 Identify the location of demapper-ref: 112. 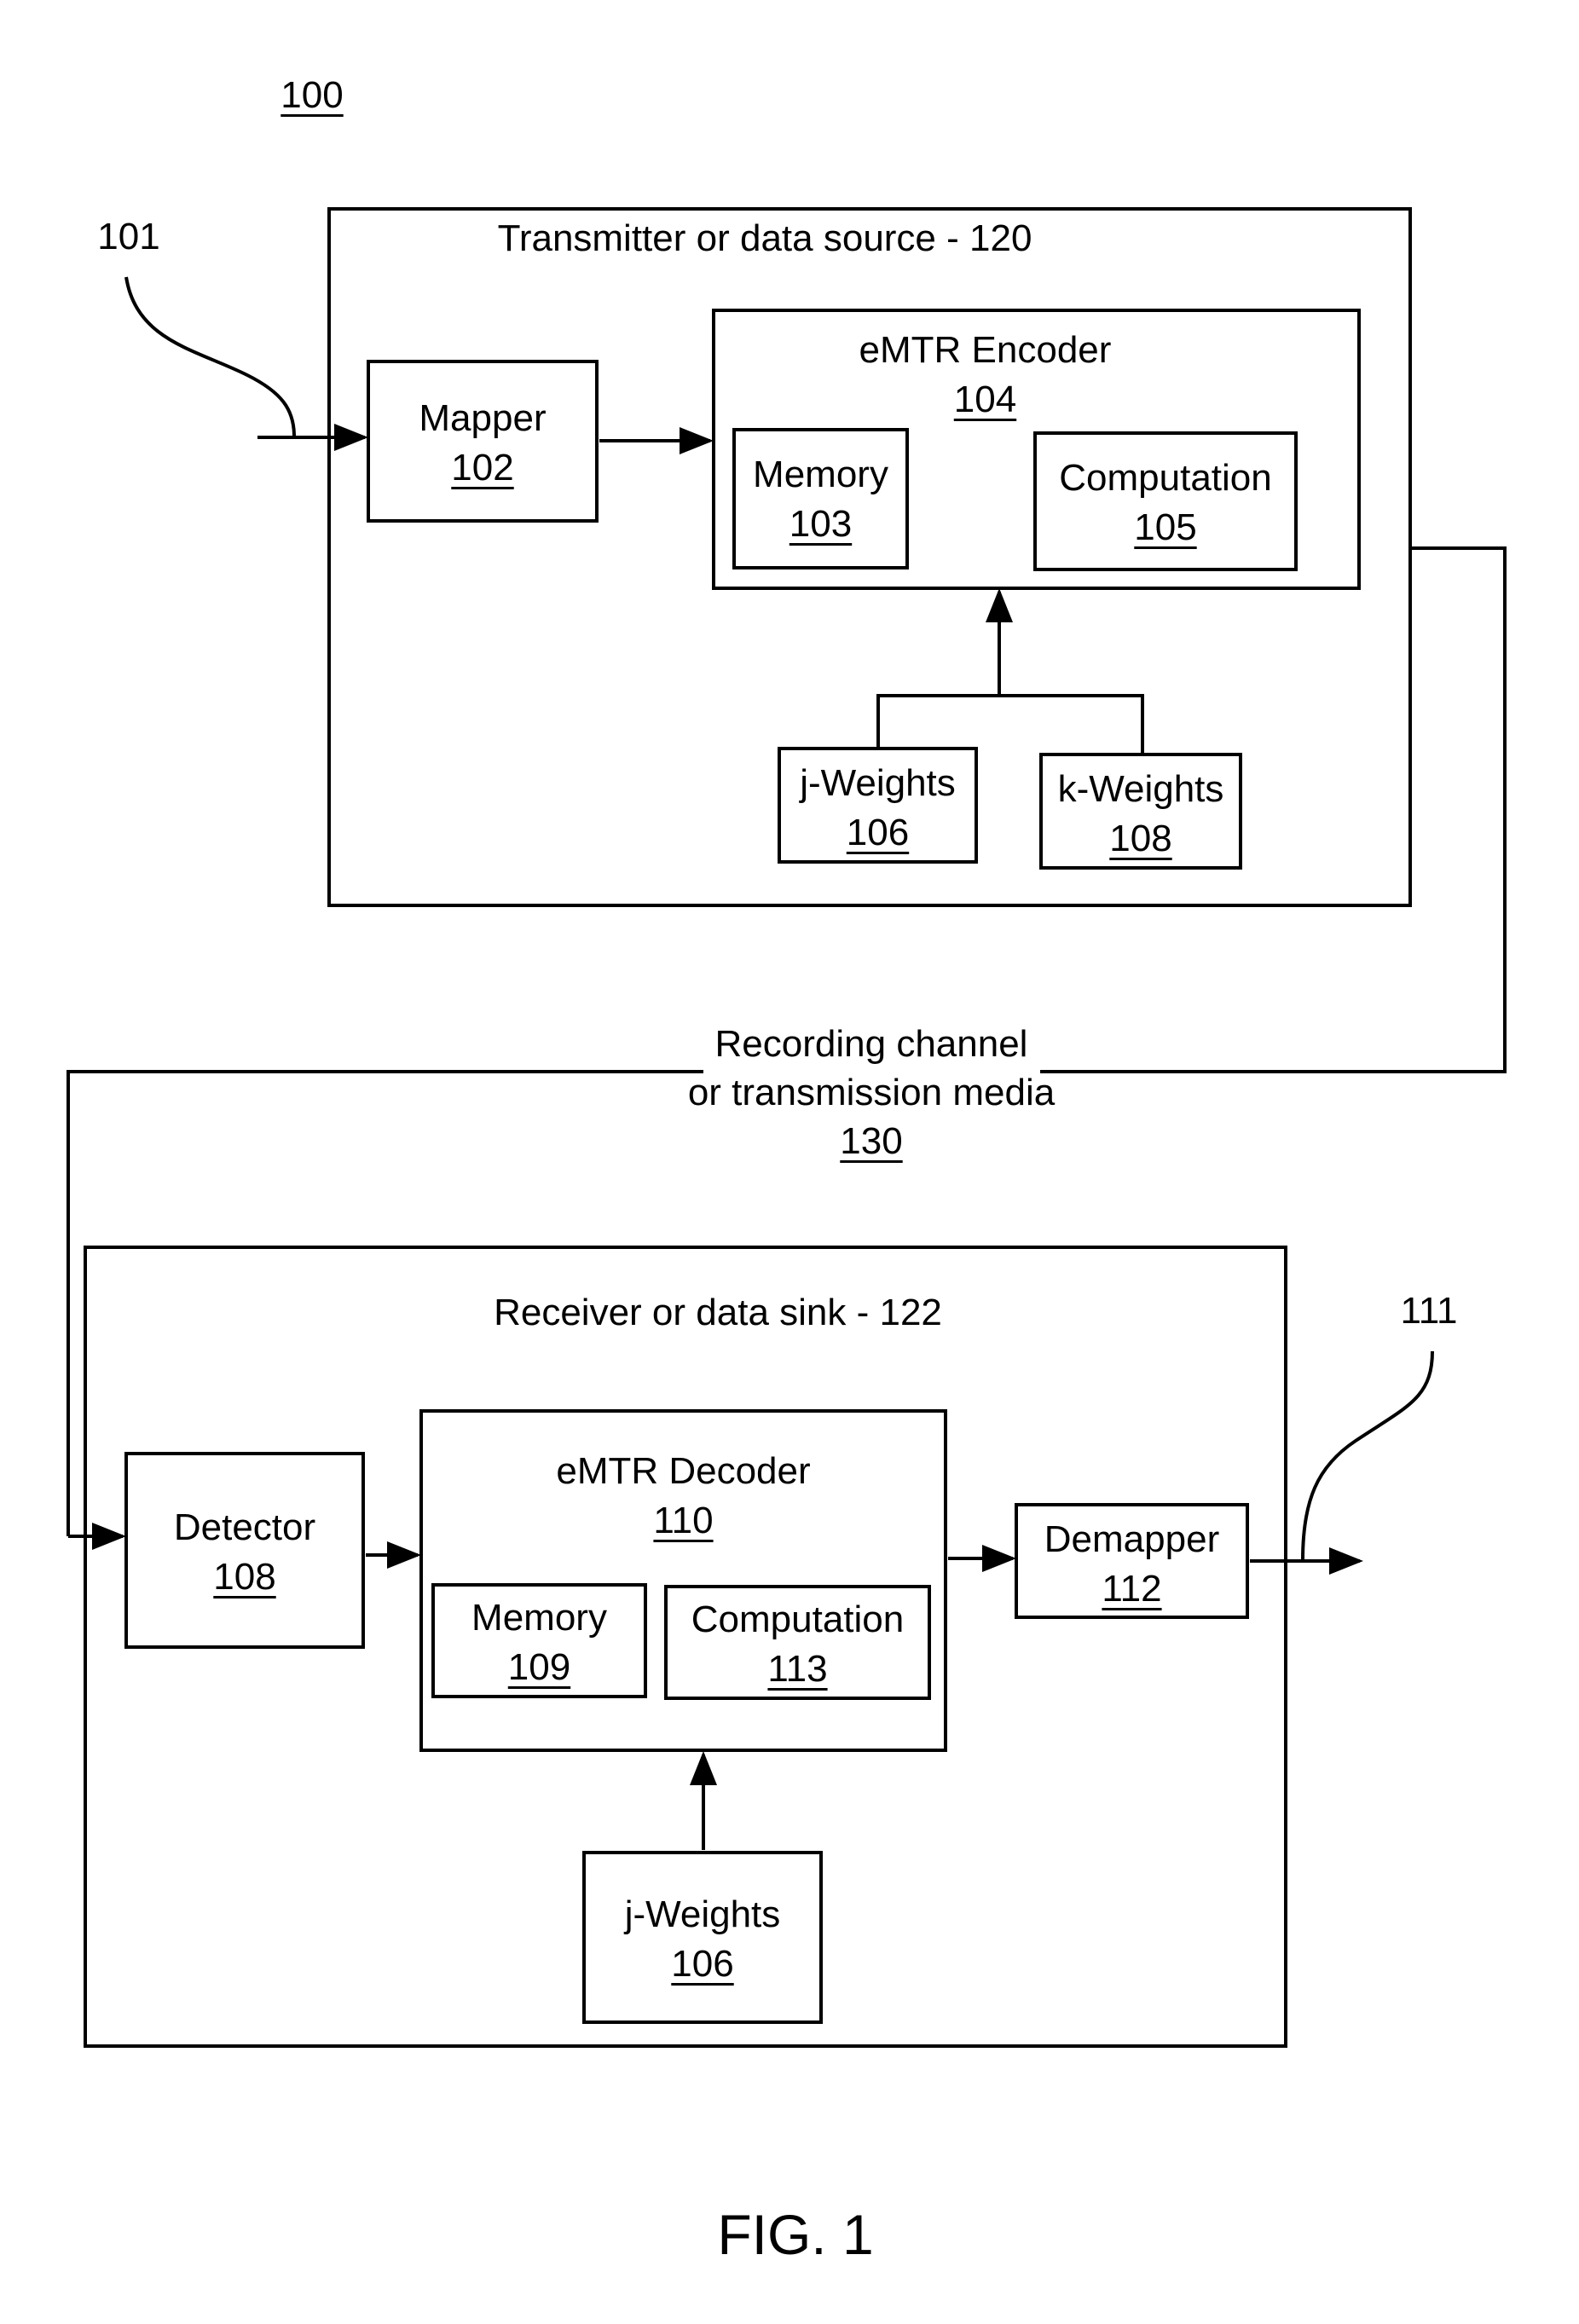
(1132, 1589).